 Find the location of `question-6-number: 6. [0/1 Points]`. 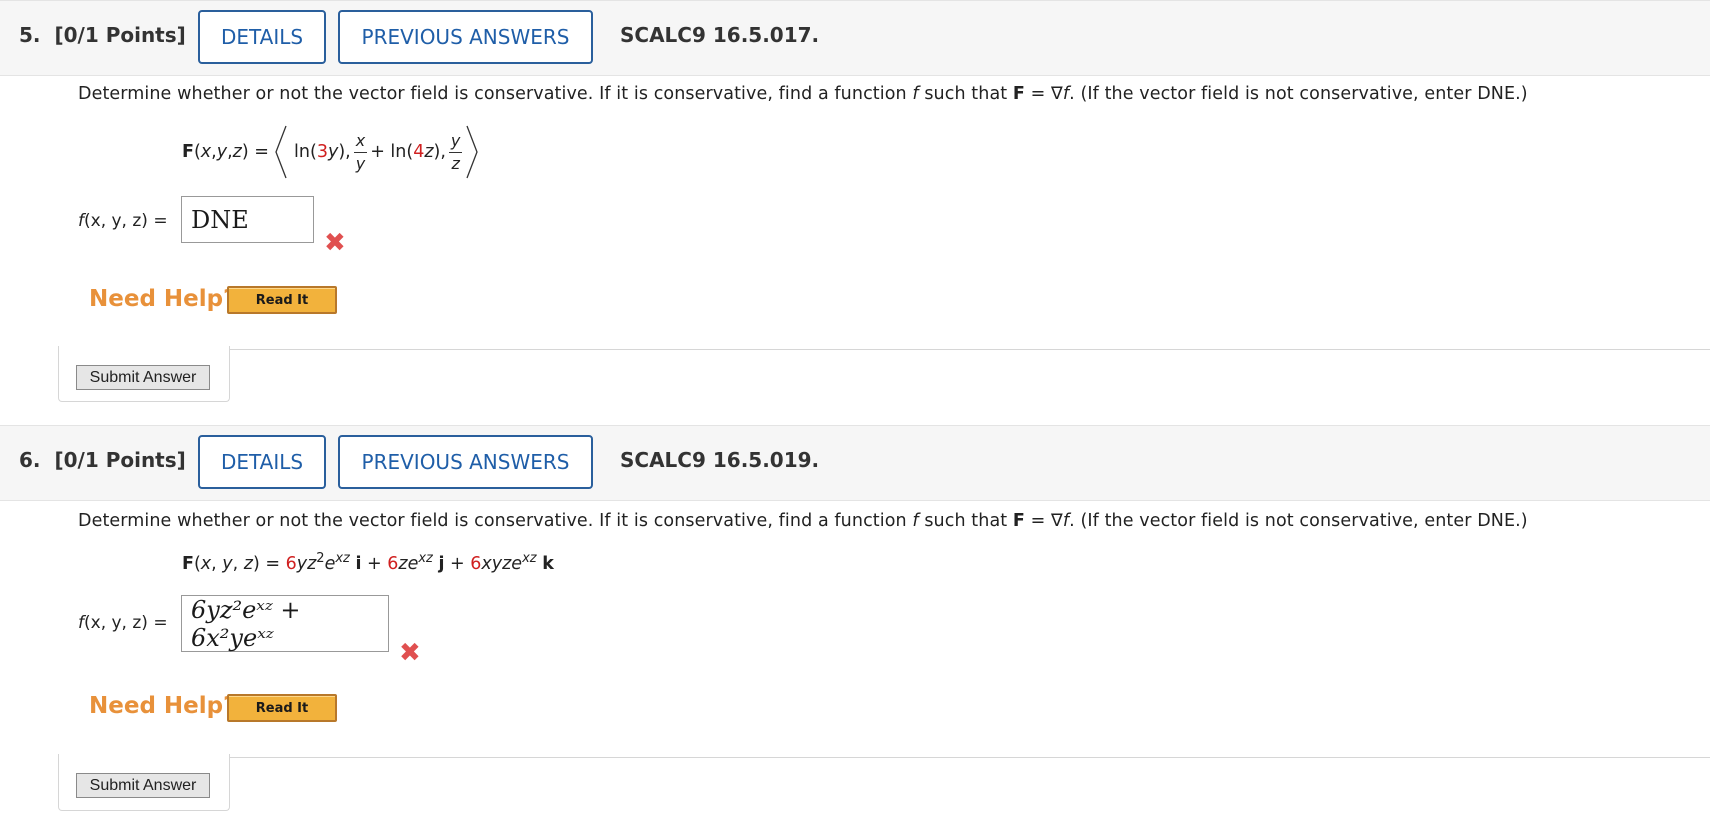

question-6-number: 6. [0/1 Points] is located at coordinates (102, 460).